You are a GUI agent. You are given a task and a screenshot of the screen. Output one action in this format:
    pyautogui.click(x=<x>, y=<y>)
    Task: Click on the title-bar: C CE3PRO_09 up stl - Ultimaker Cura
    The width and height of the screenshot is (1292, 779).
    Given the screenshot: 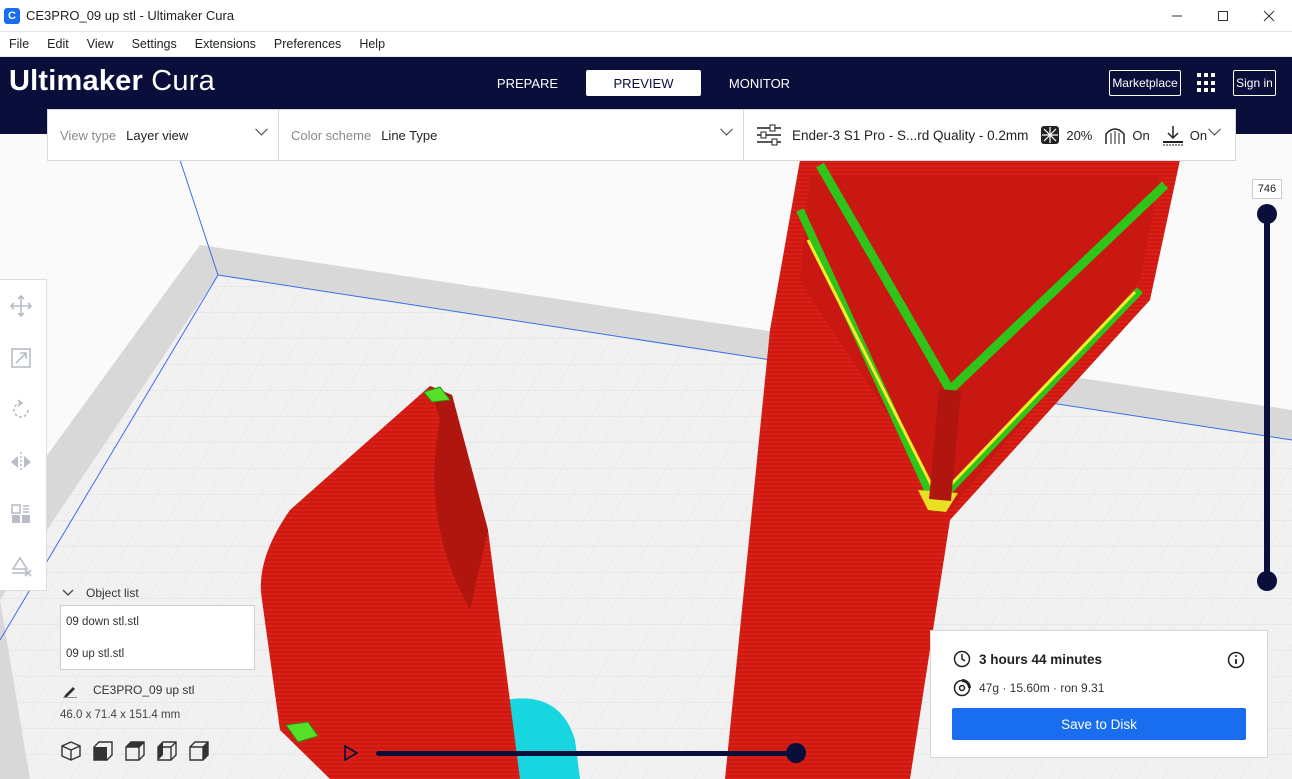 What is the action you would take?
    pyautogui.click(x=646, y=16)
    